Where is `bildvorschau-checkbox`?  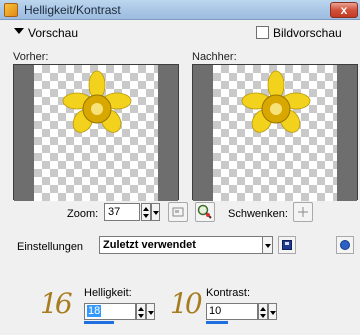
bildvorschau-checkbox is located at coordinates (262, 32).